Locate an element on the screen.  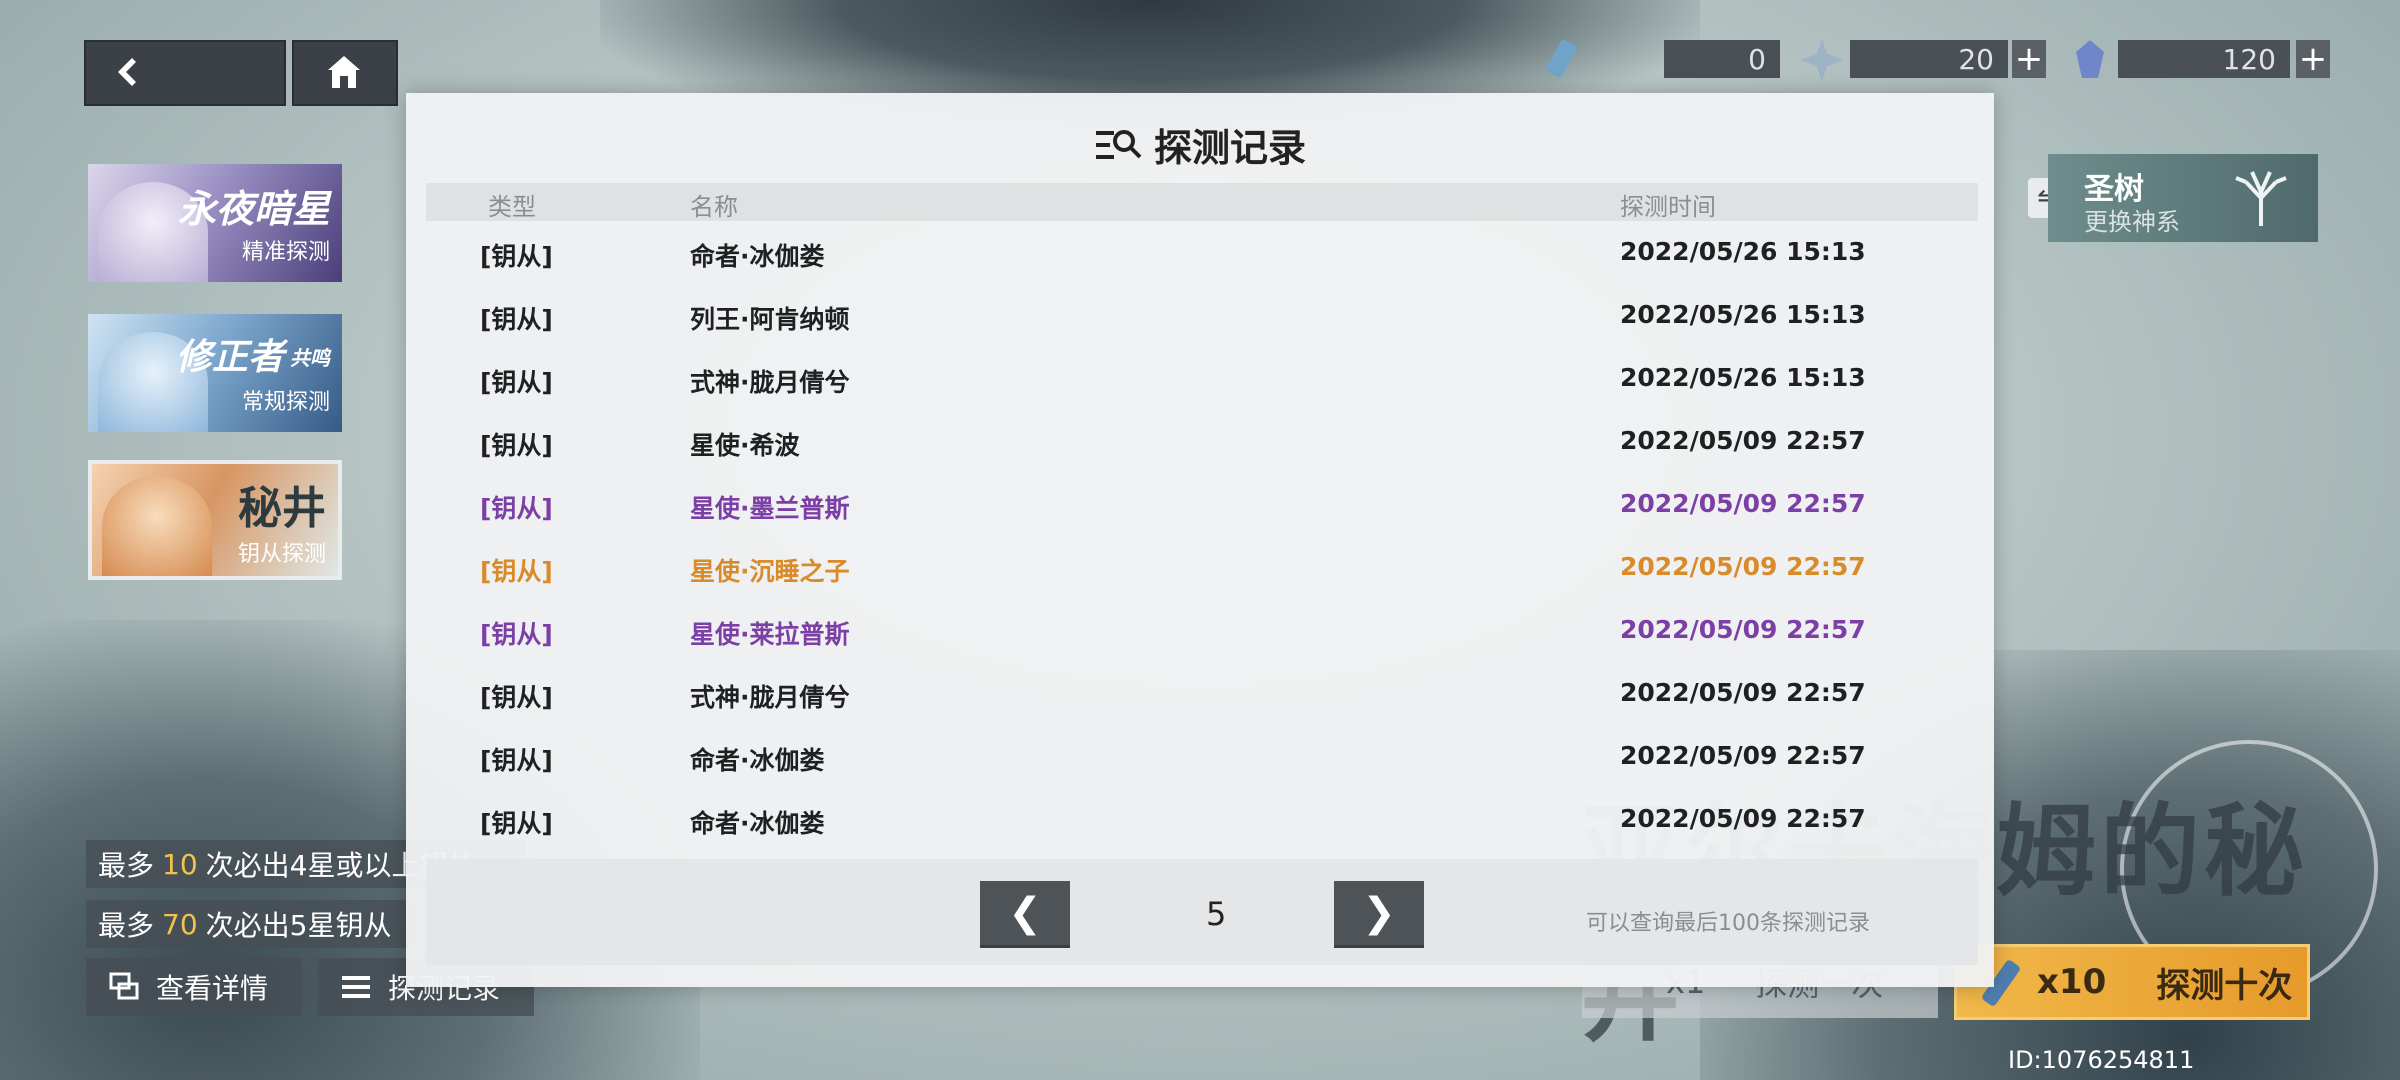
banner-subtitle: 钥从探测 is located at coordinates (281, 554).